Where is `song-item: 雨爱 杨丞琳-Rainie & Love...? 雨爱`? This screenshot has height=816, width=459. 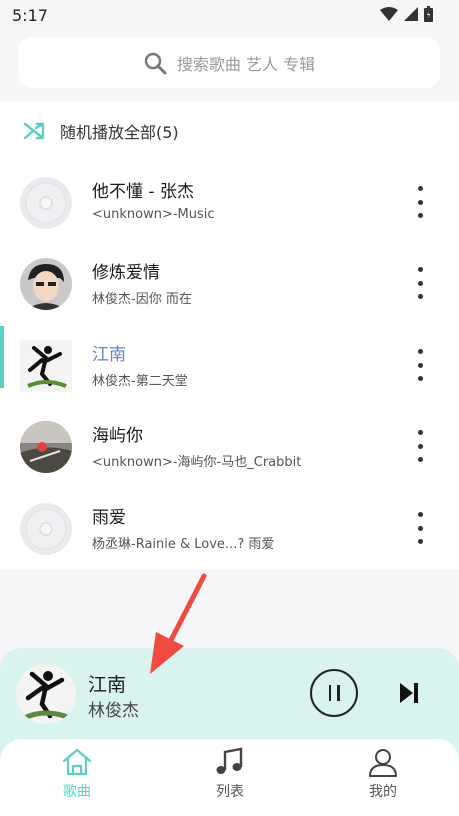 song-item: 雨爱 杨丞琳-Rainie & Love...? 雨爱 is located at coordinates (229, 529).